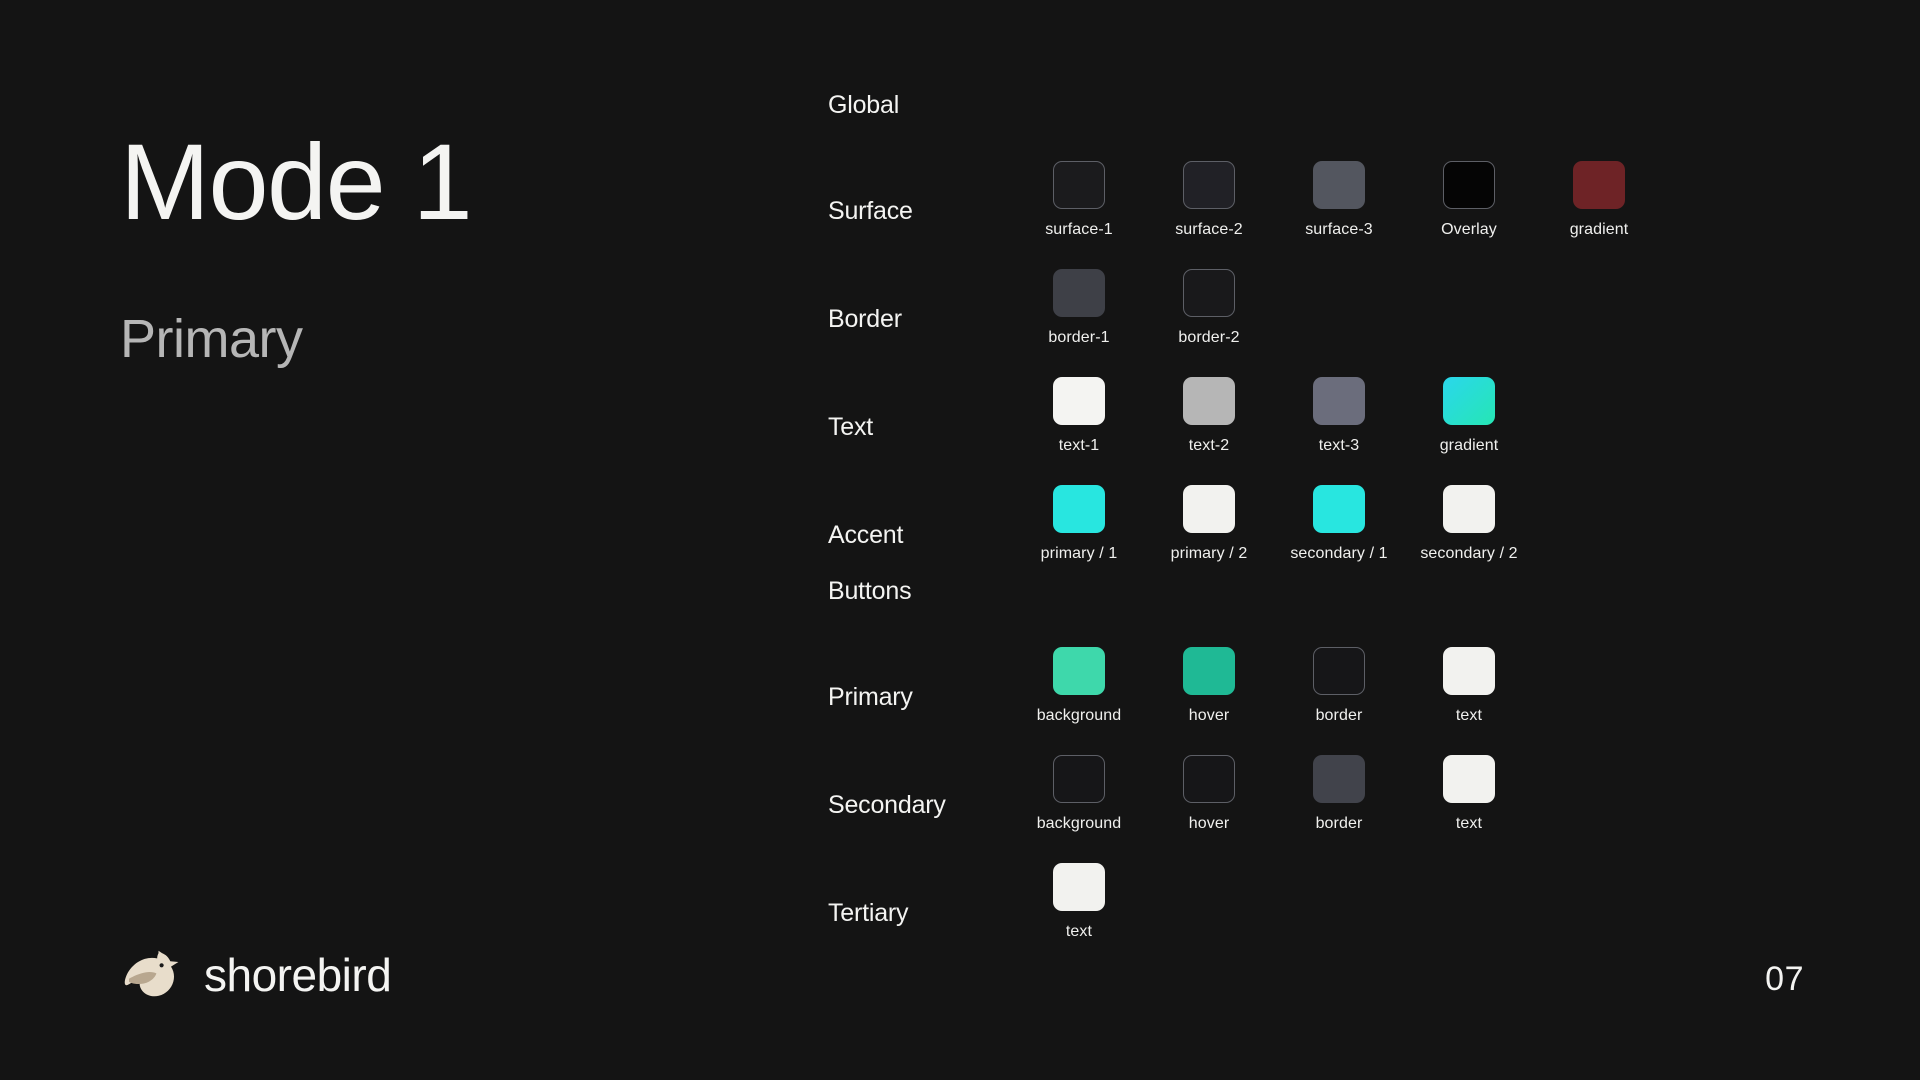 This screenshot has width=1920, height=1080. Describe the element at coordinates (1079, 445) in the screenshot. I see `color-chip-label: text-1` at that location.